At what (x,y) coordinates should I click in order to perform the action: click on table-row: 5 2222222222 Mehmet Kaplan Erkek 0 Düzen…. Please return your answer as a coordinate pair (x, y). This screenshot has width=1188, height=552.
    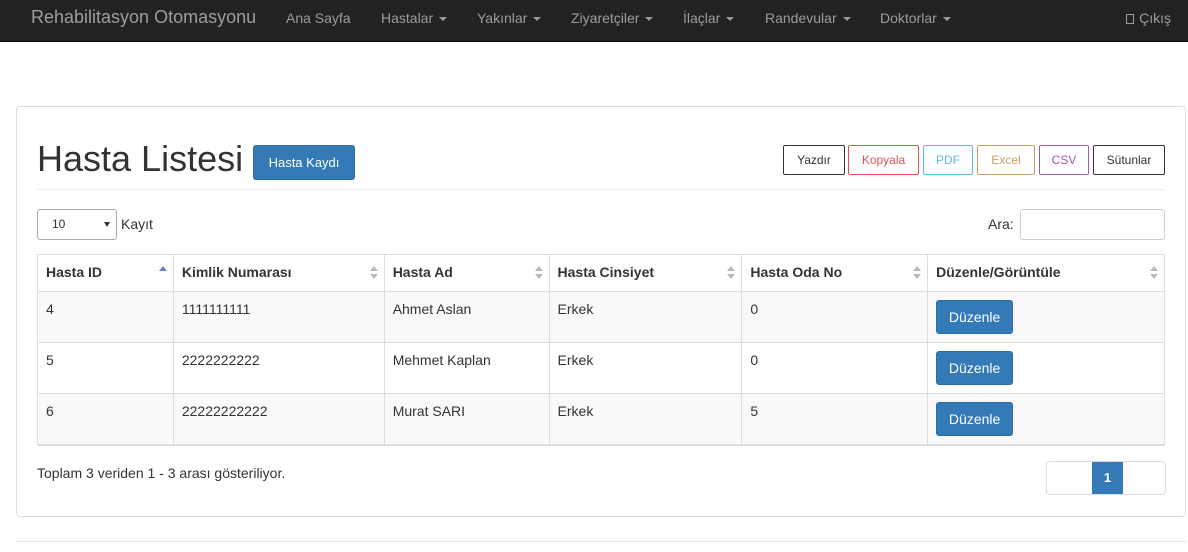
    Looking at the image, I should click on (601, 368).